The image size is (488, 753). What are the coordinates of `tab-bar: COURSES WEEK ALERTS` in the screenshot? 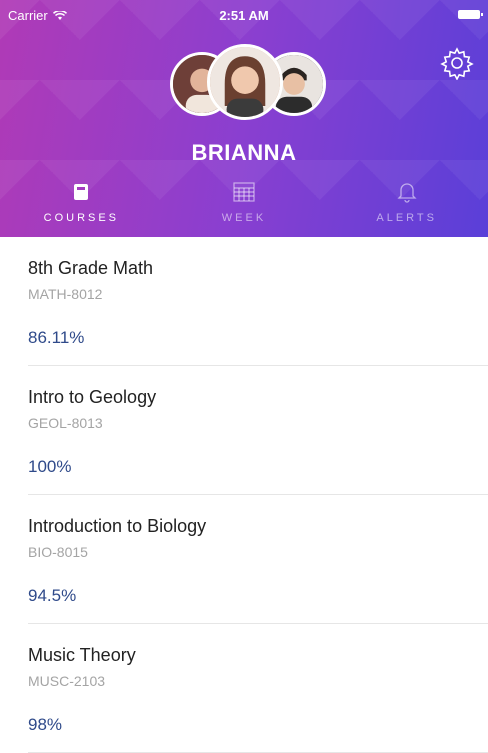 It's located at (244, 205).